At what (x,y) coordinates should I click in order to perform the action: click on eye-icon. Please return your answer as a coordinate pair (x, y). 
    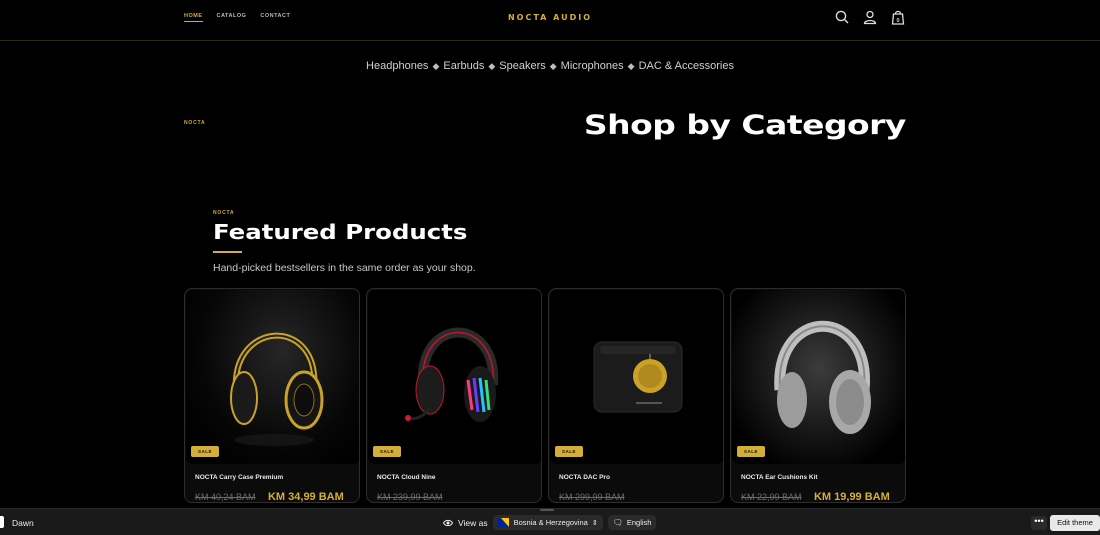
    Looking at the image, I should click on (448, 522).